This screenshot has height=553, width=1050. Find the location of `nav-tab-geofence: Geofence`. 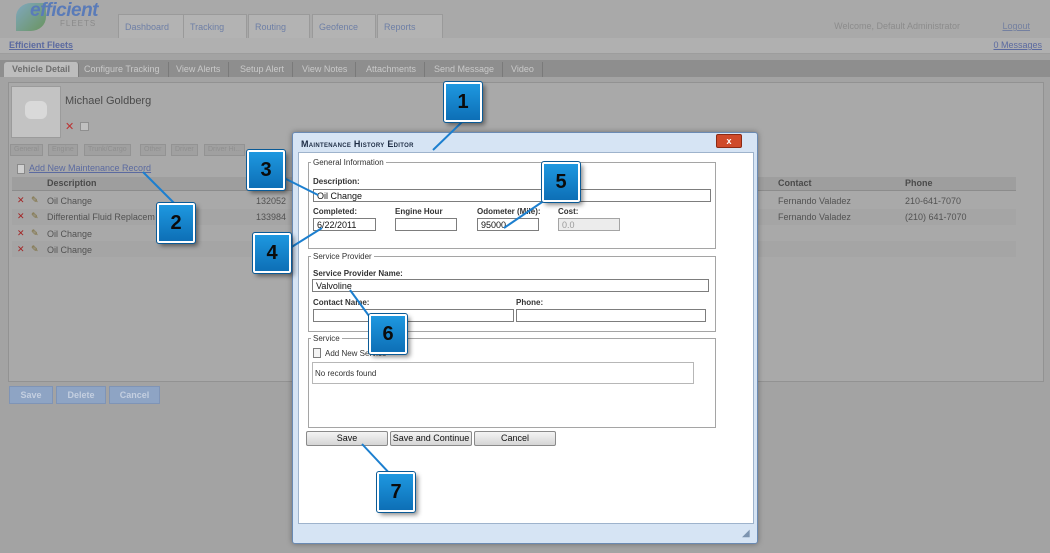

nav-tab-geofence: Geofence is located at coordinates (344, 26).